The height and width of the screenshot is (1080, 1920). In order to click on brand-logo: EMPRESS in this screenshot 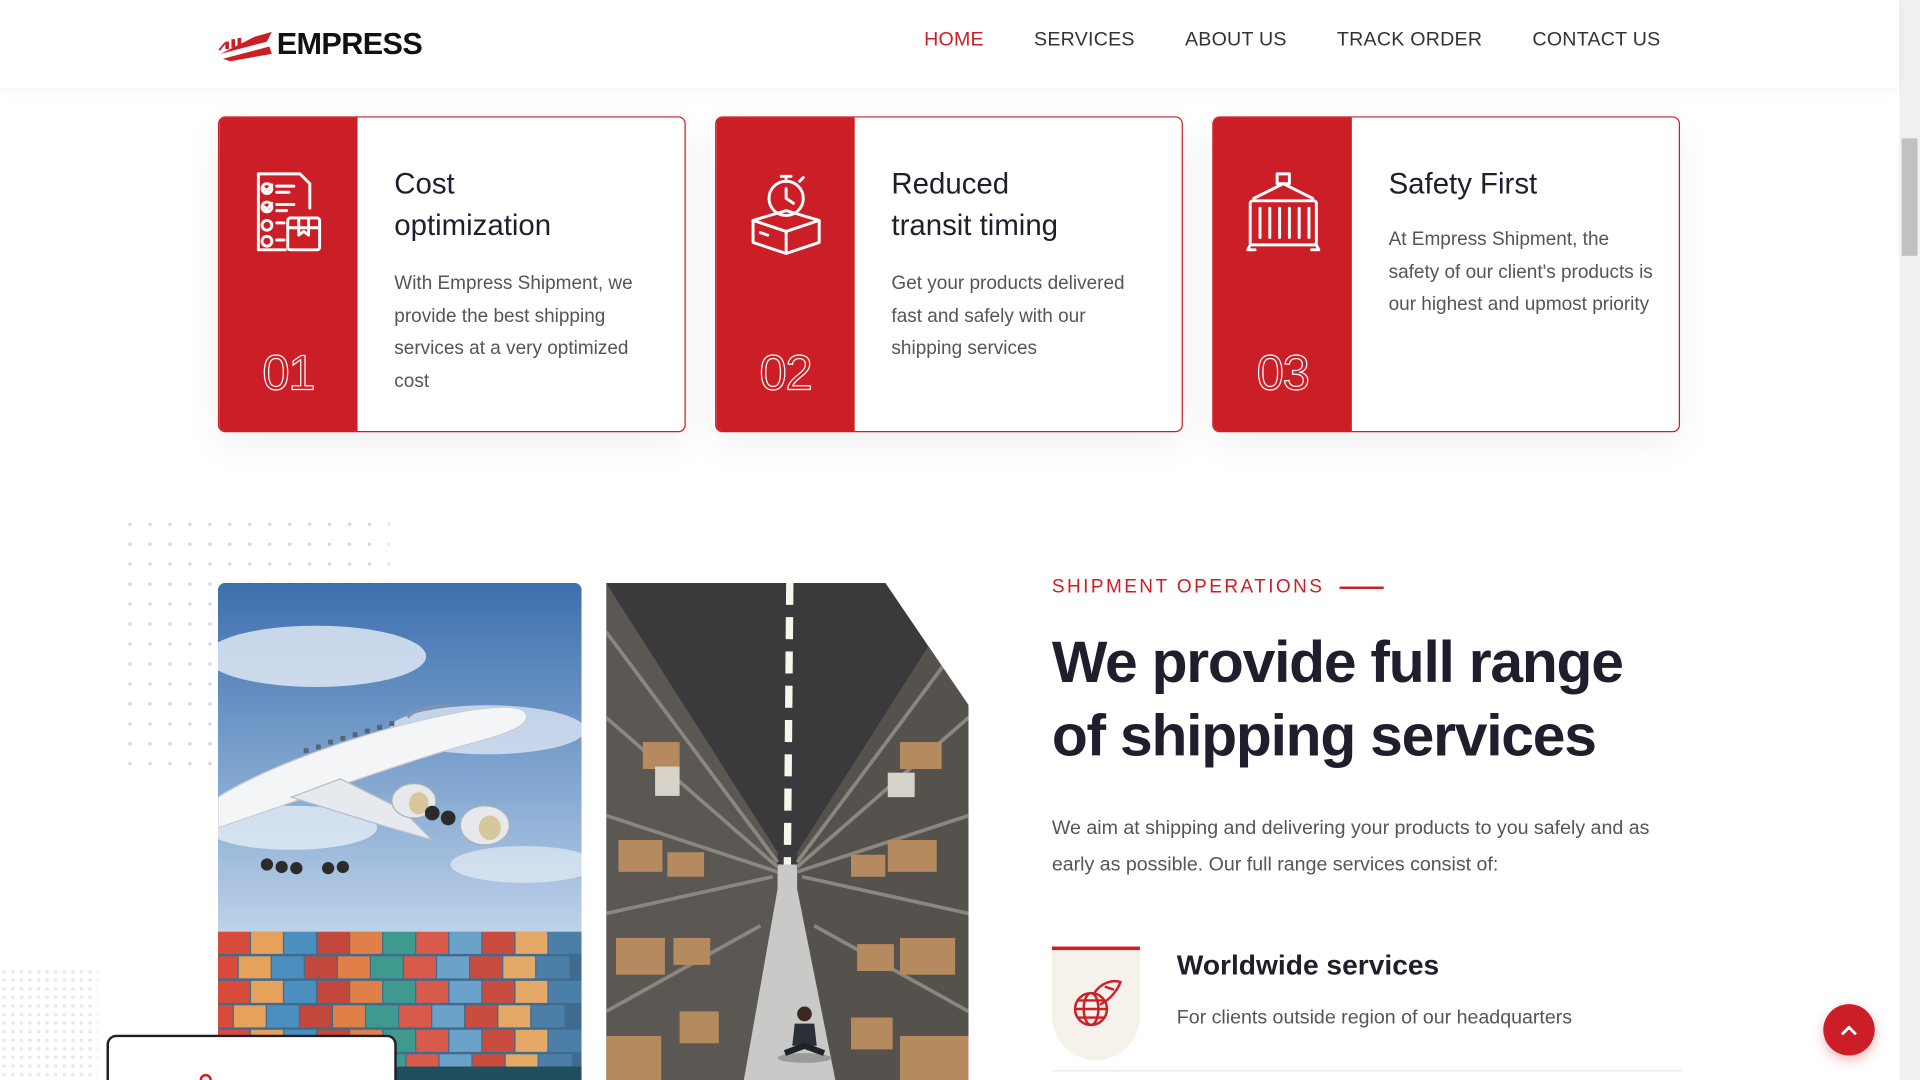, I will do `click(320, 43)`.